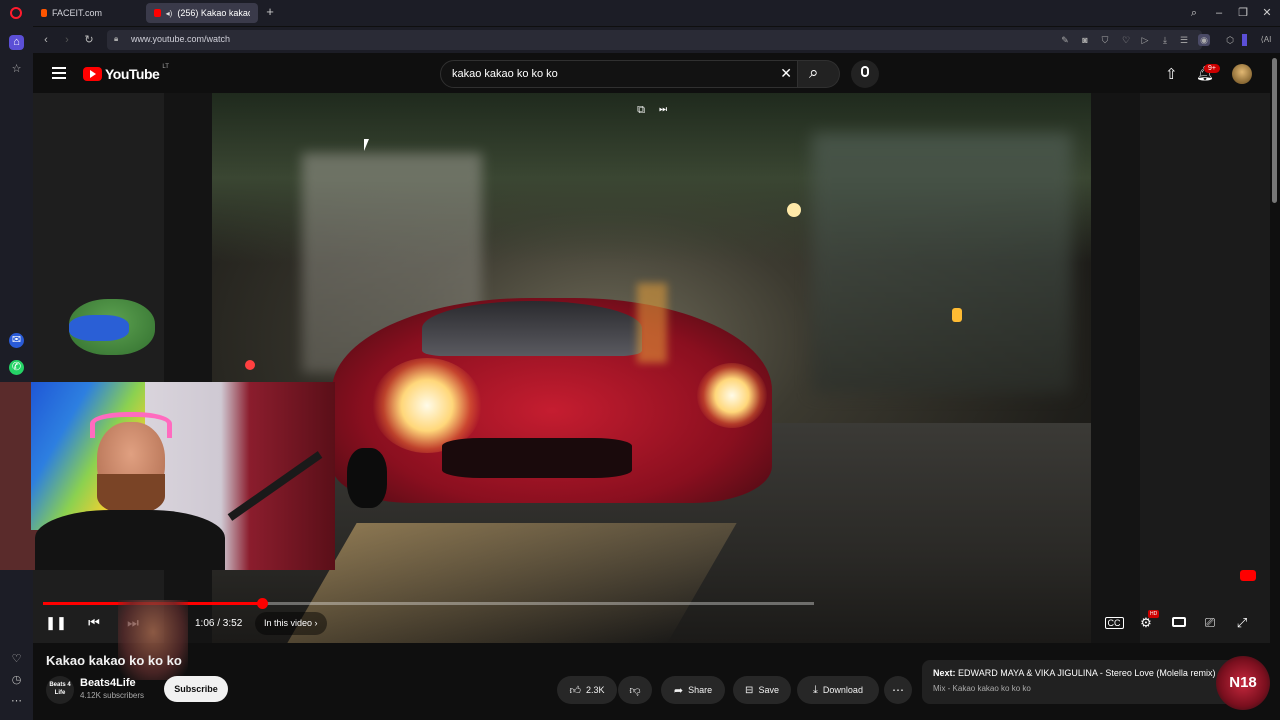 Image resolution: width=1280 pixels, height=720 pixels. Describe the element at coordinates (1210, 623) in the screenshot. I see `cast-button: ⎚` at that location.